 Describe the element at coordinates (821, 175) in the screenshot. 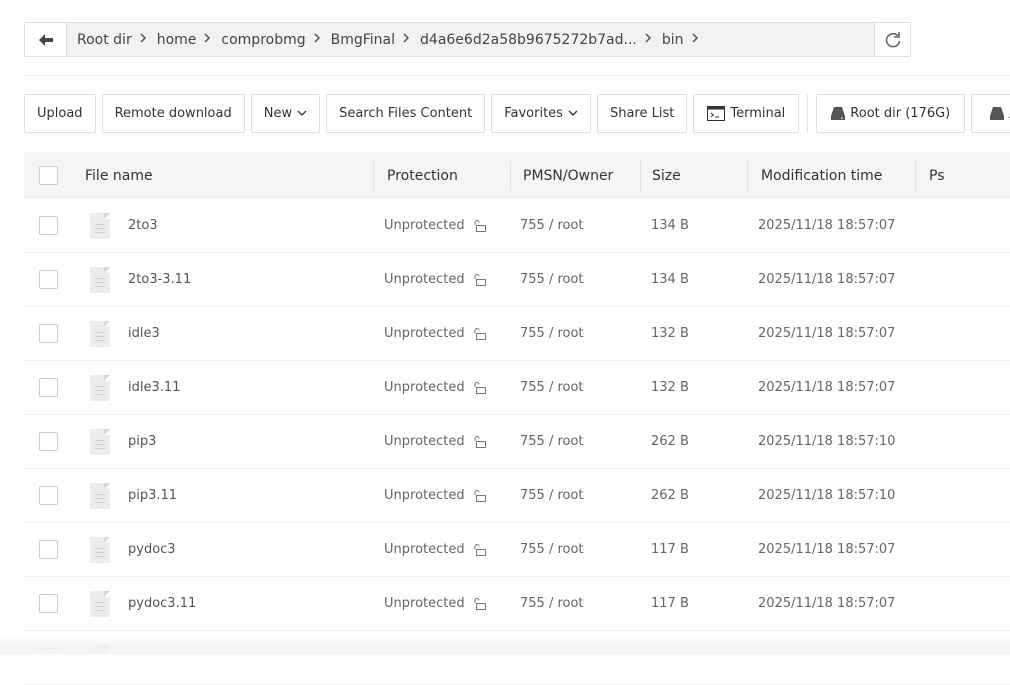

I see `column-modification-time: Modification time` at that location.